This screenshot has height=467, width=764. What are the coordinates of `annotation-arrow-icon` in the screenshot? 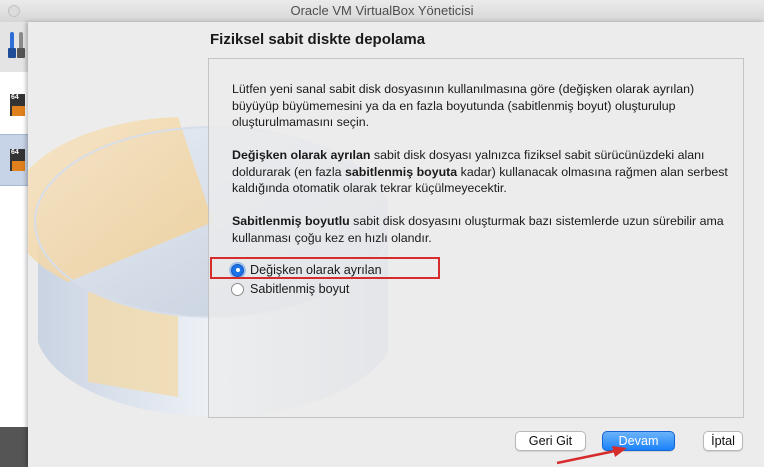 It's located at (591, 455).